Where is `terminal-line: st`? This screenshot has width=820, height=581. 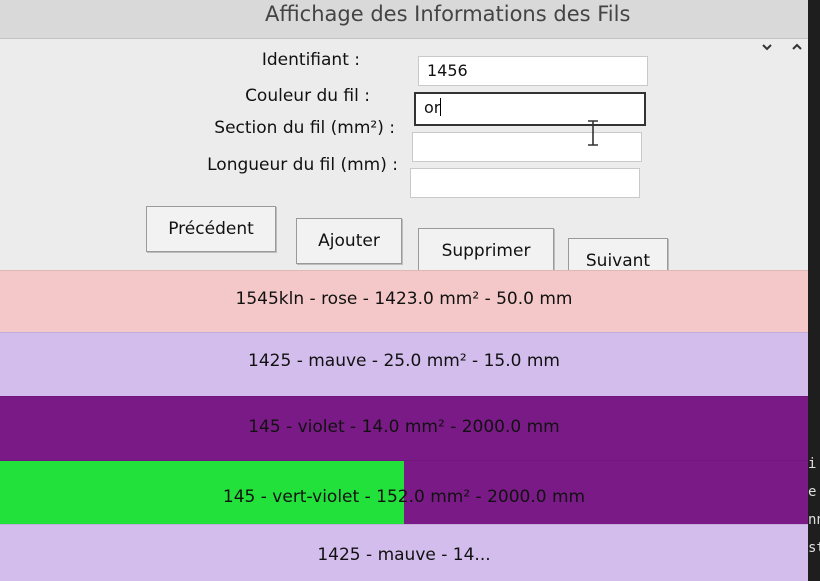
terminal-line: st is located at coordinates (814, 548).